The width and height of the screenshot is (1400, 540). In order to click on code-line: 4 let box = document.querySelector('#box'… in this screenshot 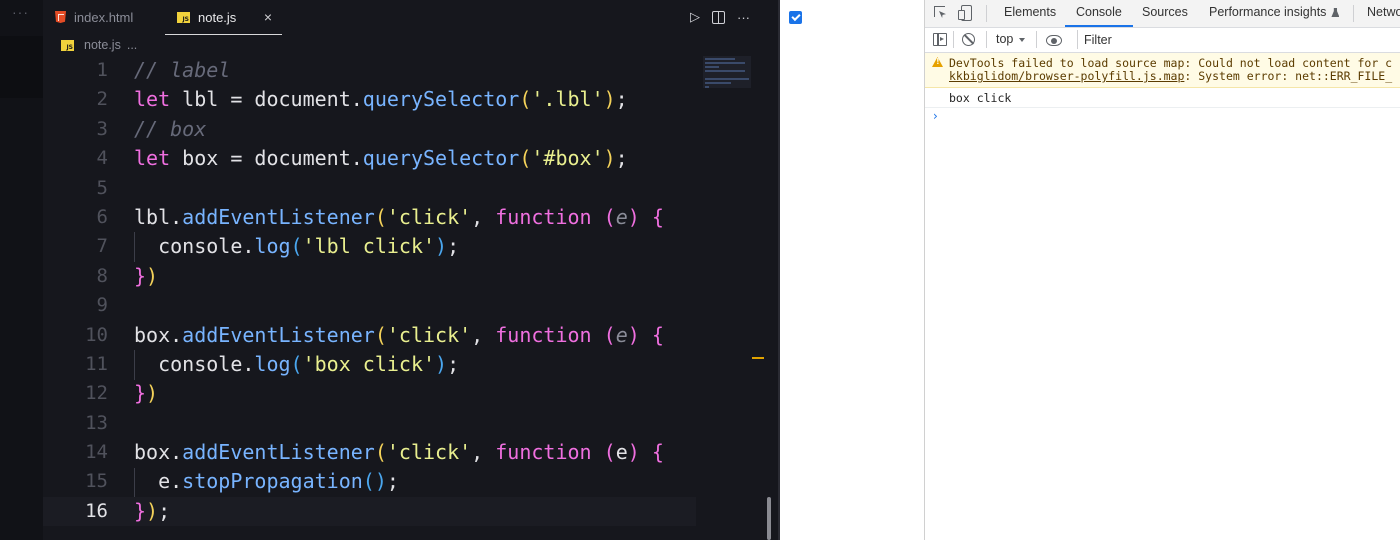, I will do `click(410, 158)`.